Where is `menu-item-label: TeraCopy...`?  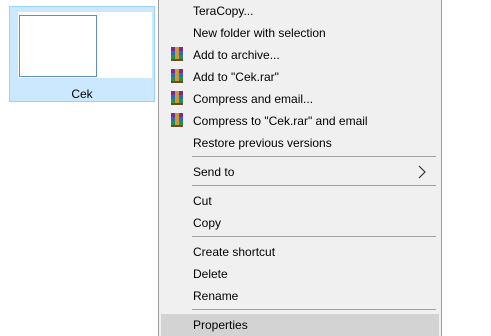
menu-item-label: TeraCopy... is located at coordinates (223, 11).